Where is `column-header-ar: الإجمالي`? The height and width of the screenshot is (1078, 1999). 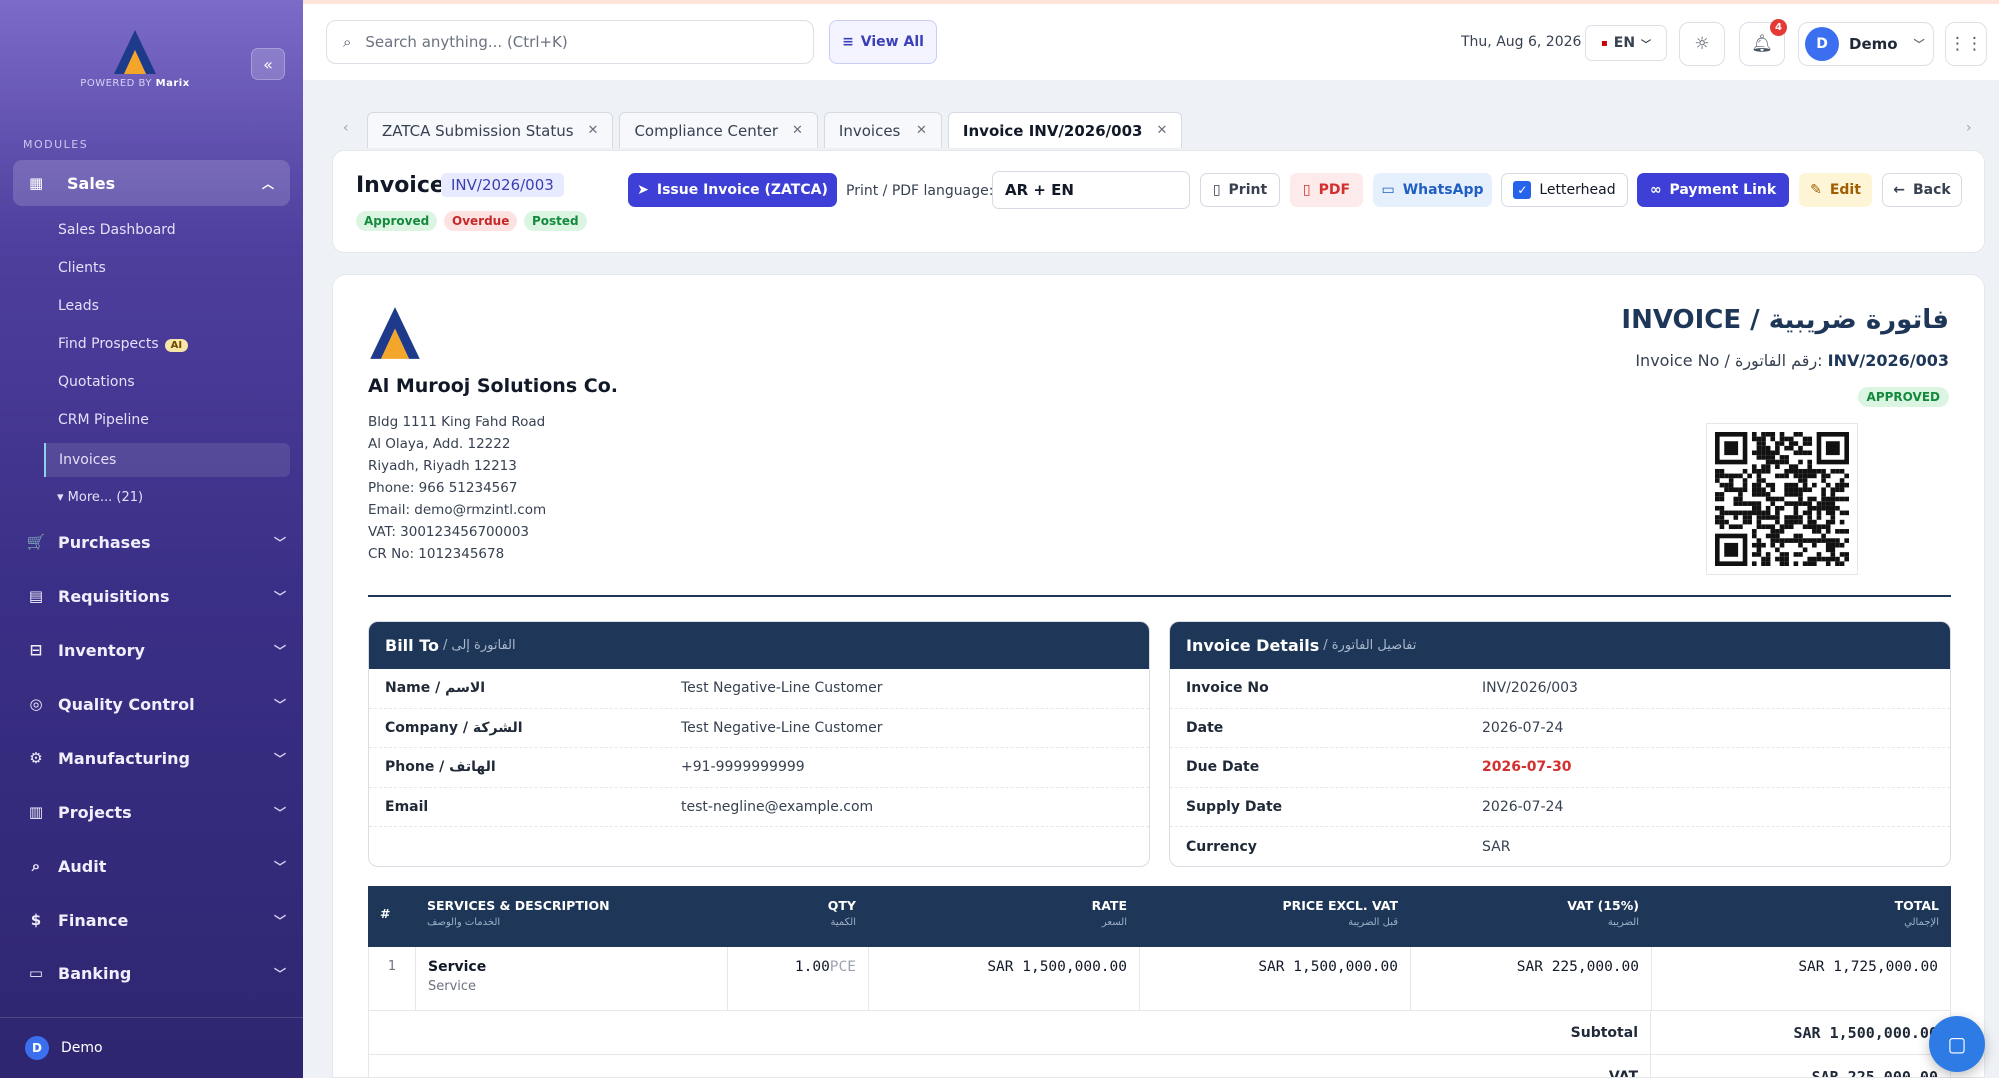 column-header-ar: الإجمالي is located at coordinates (1921, 922).